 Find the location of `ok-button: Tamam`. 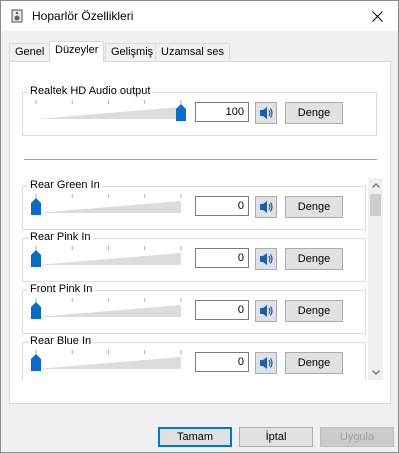

ok-button: Tamam is located at coordinates (195, 437).